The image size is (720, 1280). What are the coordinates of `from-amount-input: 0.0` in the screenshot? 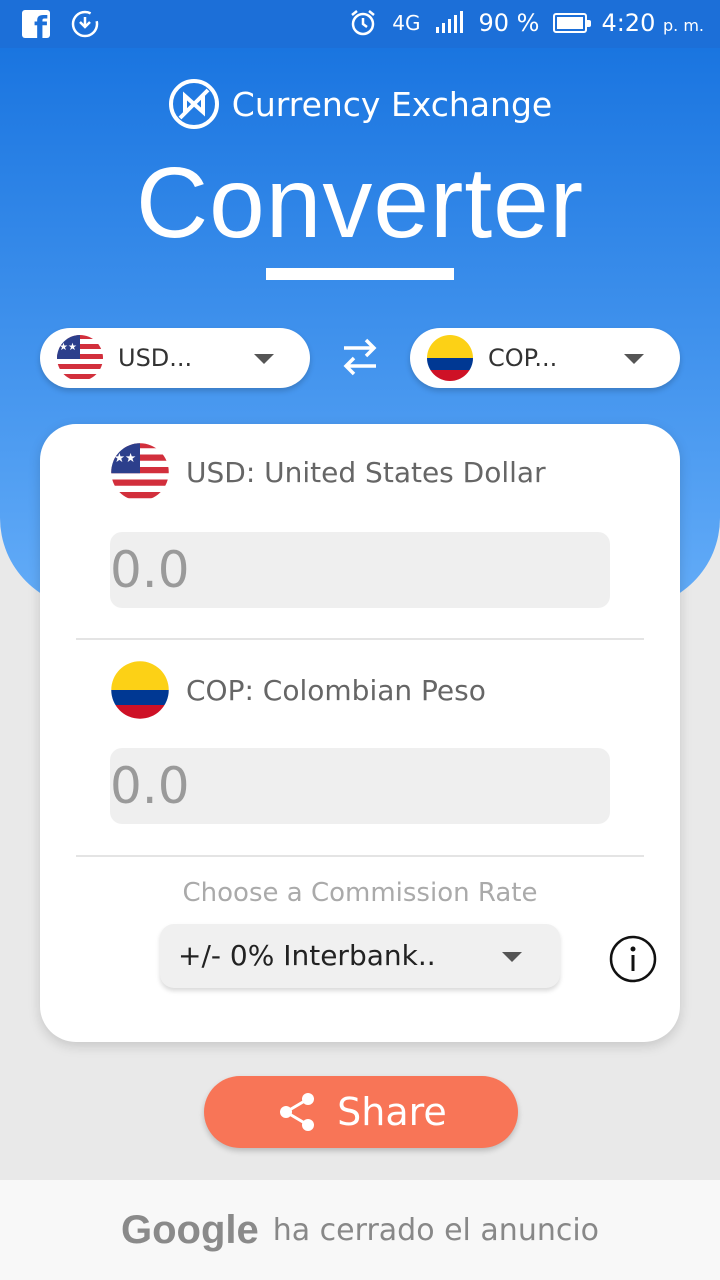 It's located at (360, 570).